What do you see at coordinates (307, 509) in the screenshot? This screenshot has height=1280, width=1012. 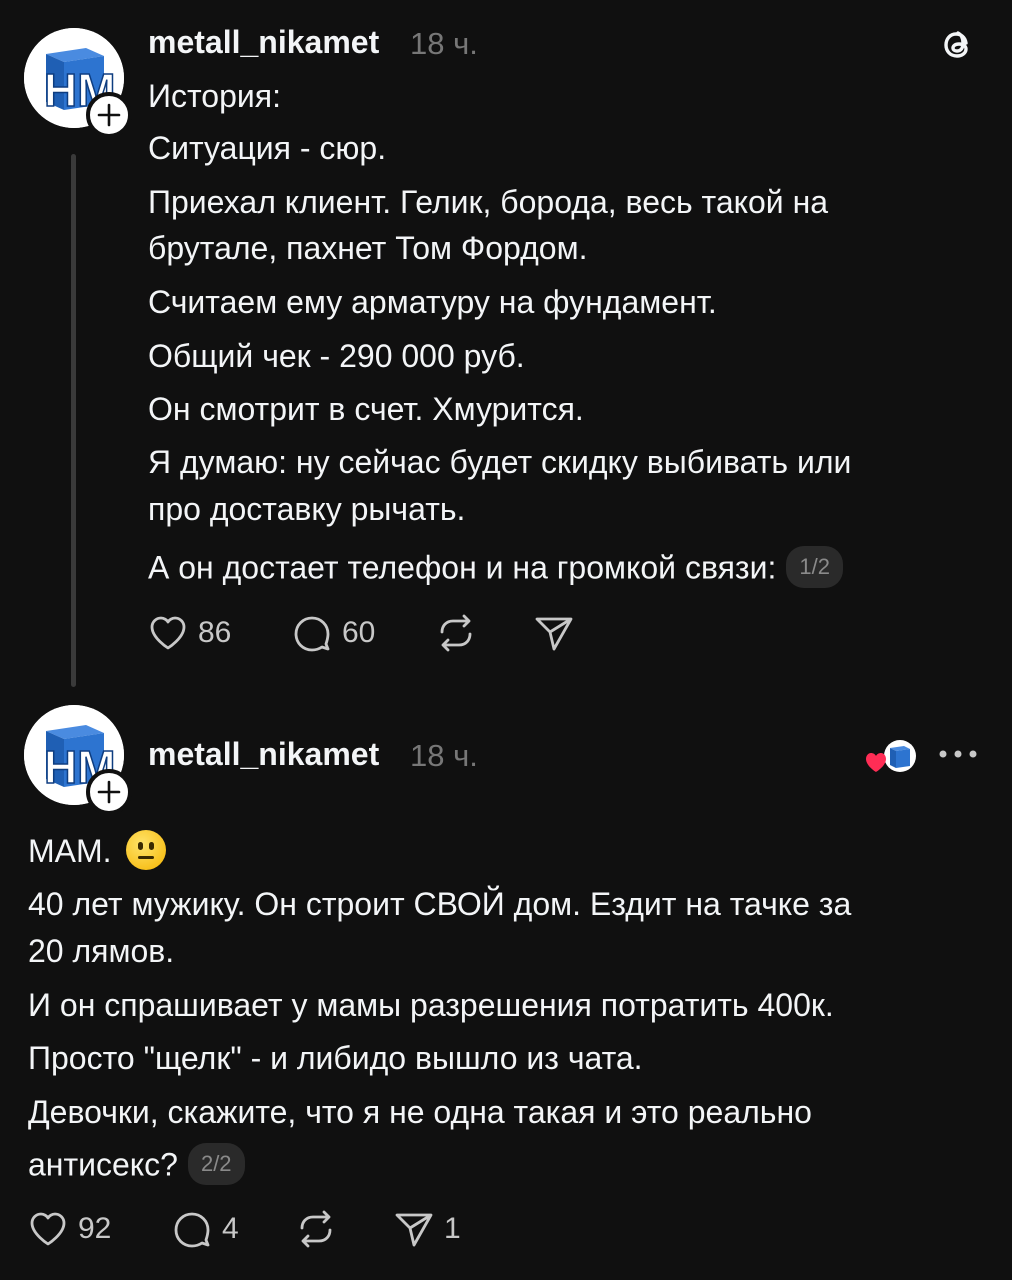 I see `post-text-line: про доставку рычать.` at bounding box center [307, 509].